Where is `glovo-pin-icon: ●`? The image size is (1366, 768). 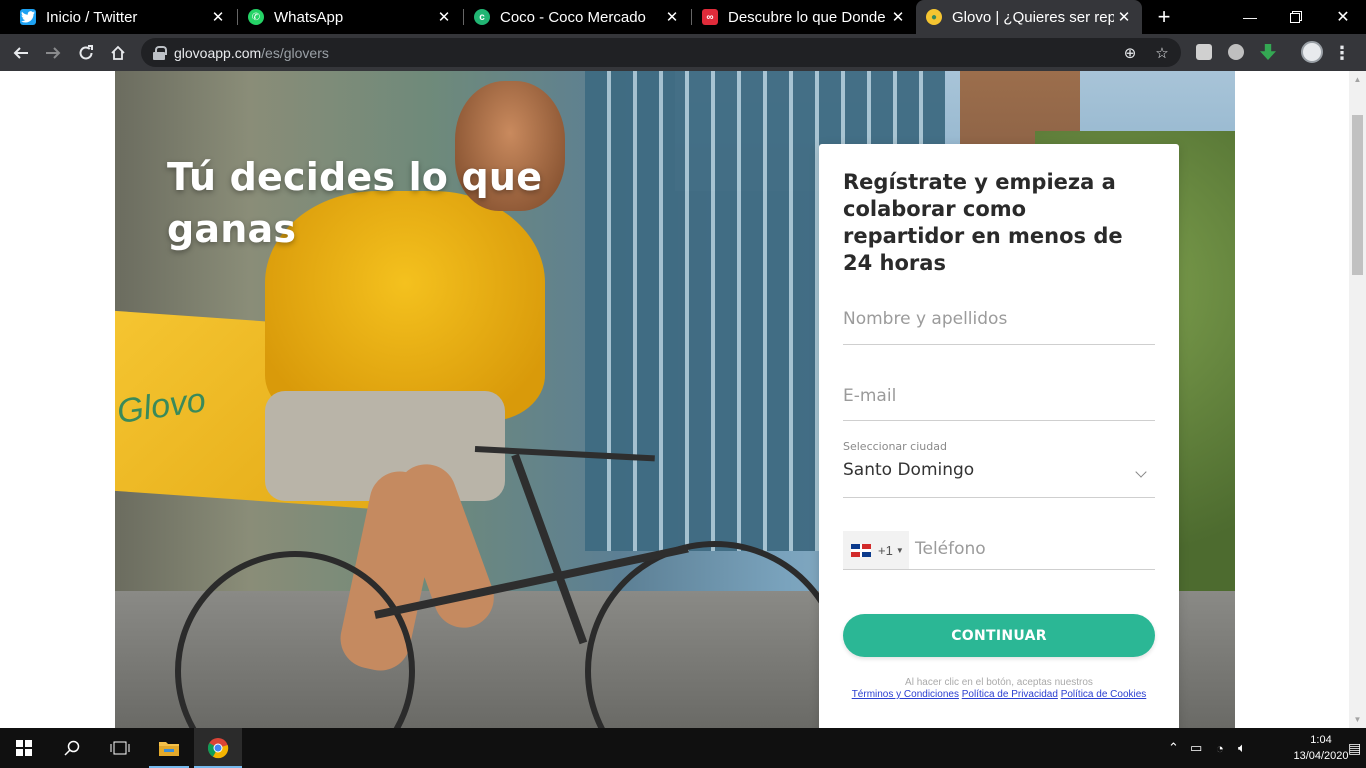 glovo-pin-icon: ● is located at coordinates (934, 17).